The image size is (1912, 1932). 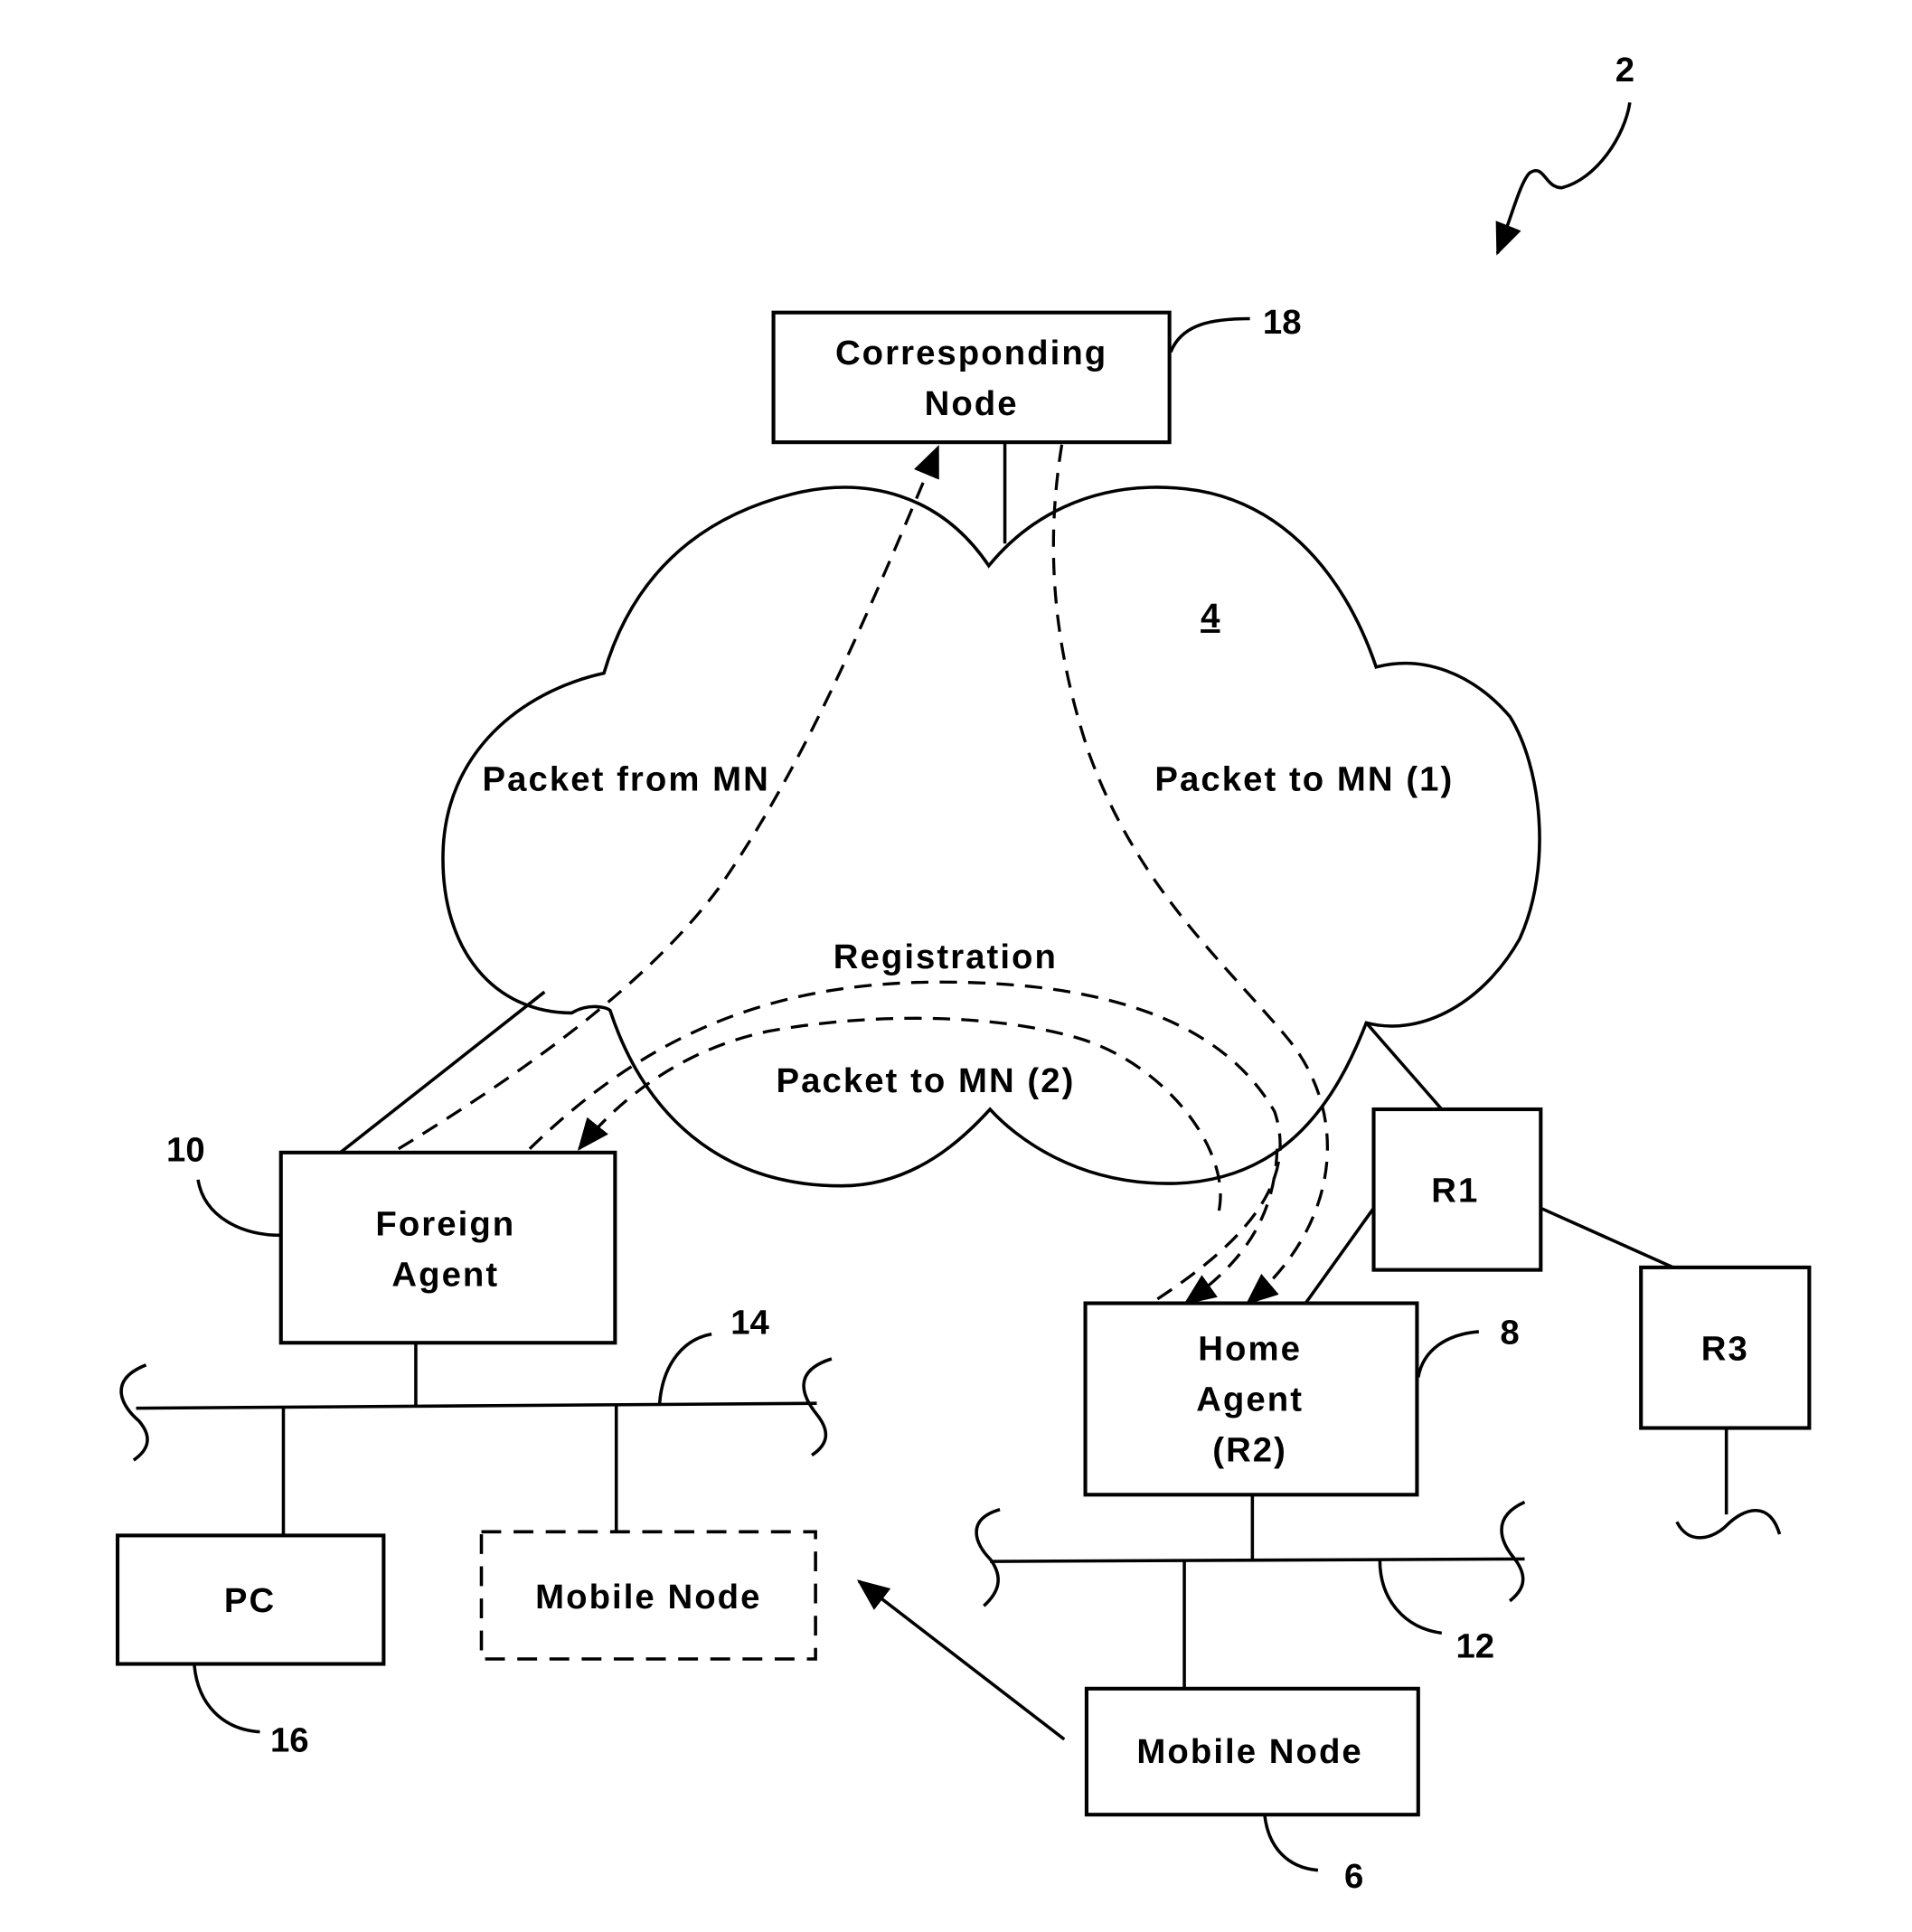 I want to click on mobile-node-movement-arrow, so click(x=961, y=1660).